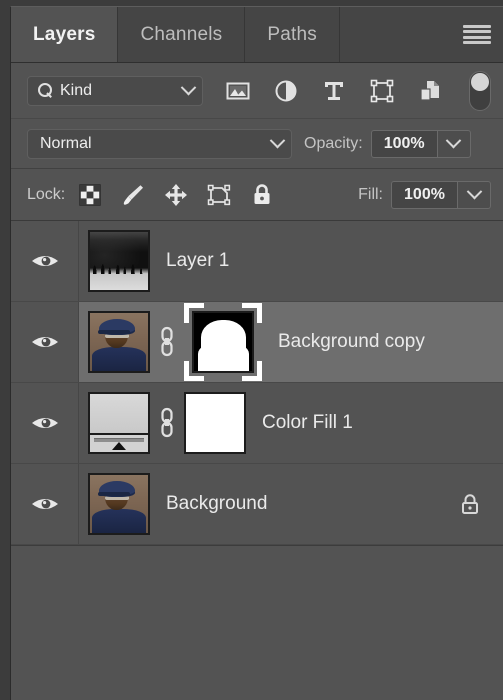  I want to click on table-row: Layer 1, so click(257, 261).